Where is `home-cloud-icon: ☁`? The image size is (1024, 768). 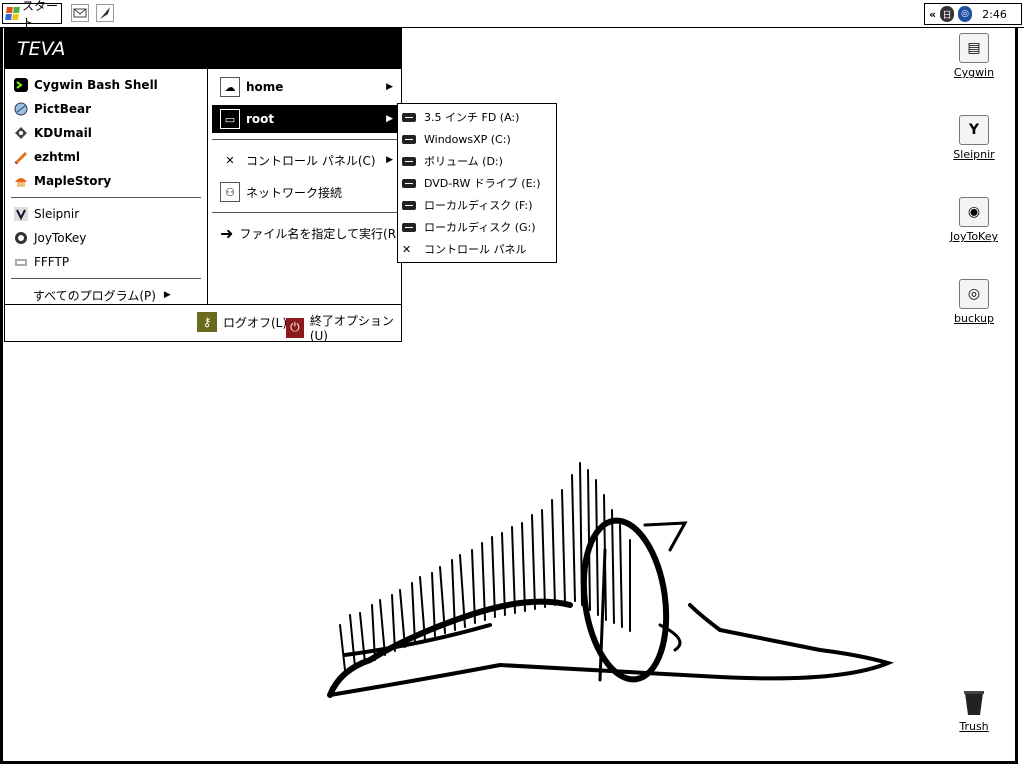 home-cloud-icon: ☁ is located at coordinates (230, 87).